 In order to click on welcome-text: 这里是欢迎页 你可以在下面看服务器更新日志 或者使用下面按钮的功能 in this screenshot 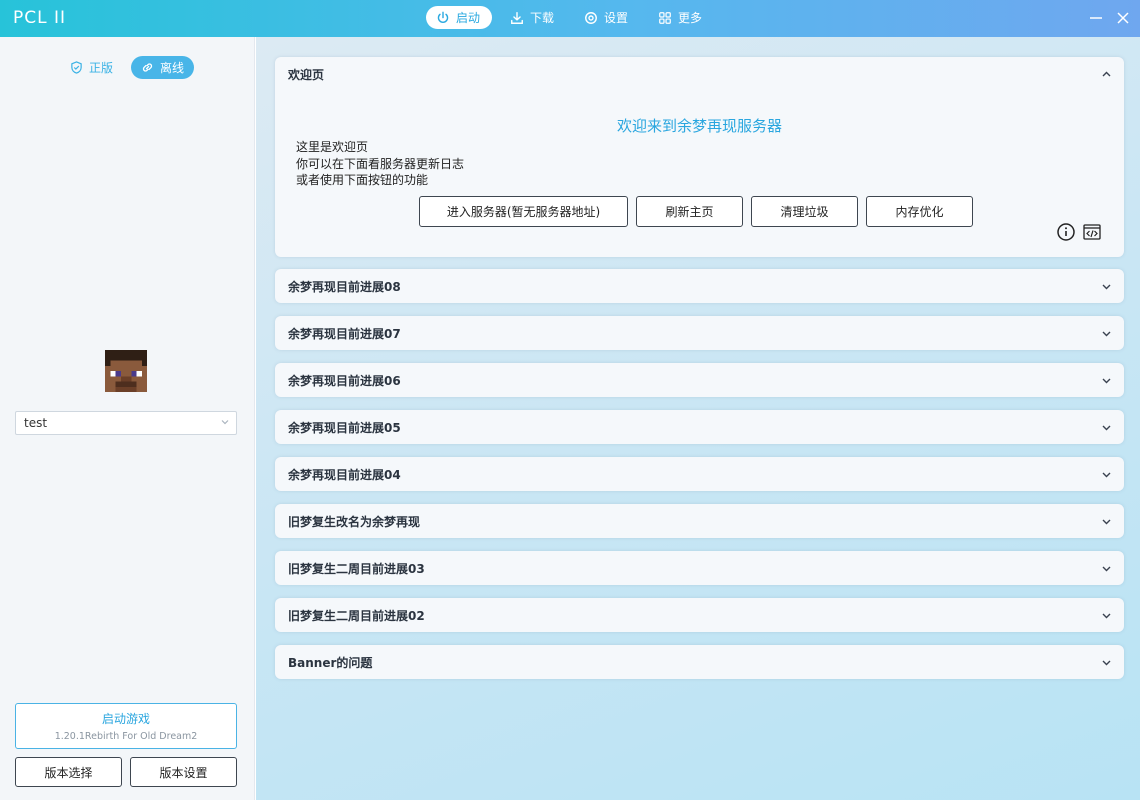, I will do `click(380, 164)`.